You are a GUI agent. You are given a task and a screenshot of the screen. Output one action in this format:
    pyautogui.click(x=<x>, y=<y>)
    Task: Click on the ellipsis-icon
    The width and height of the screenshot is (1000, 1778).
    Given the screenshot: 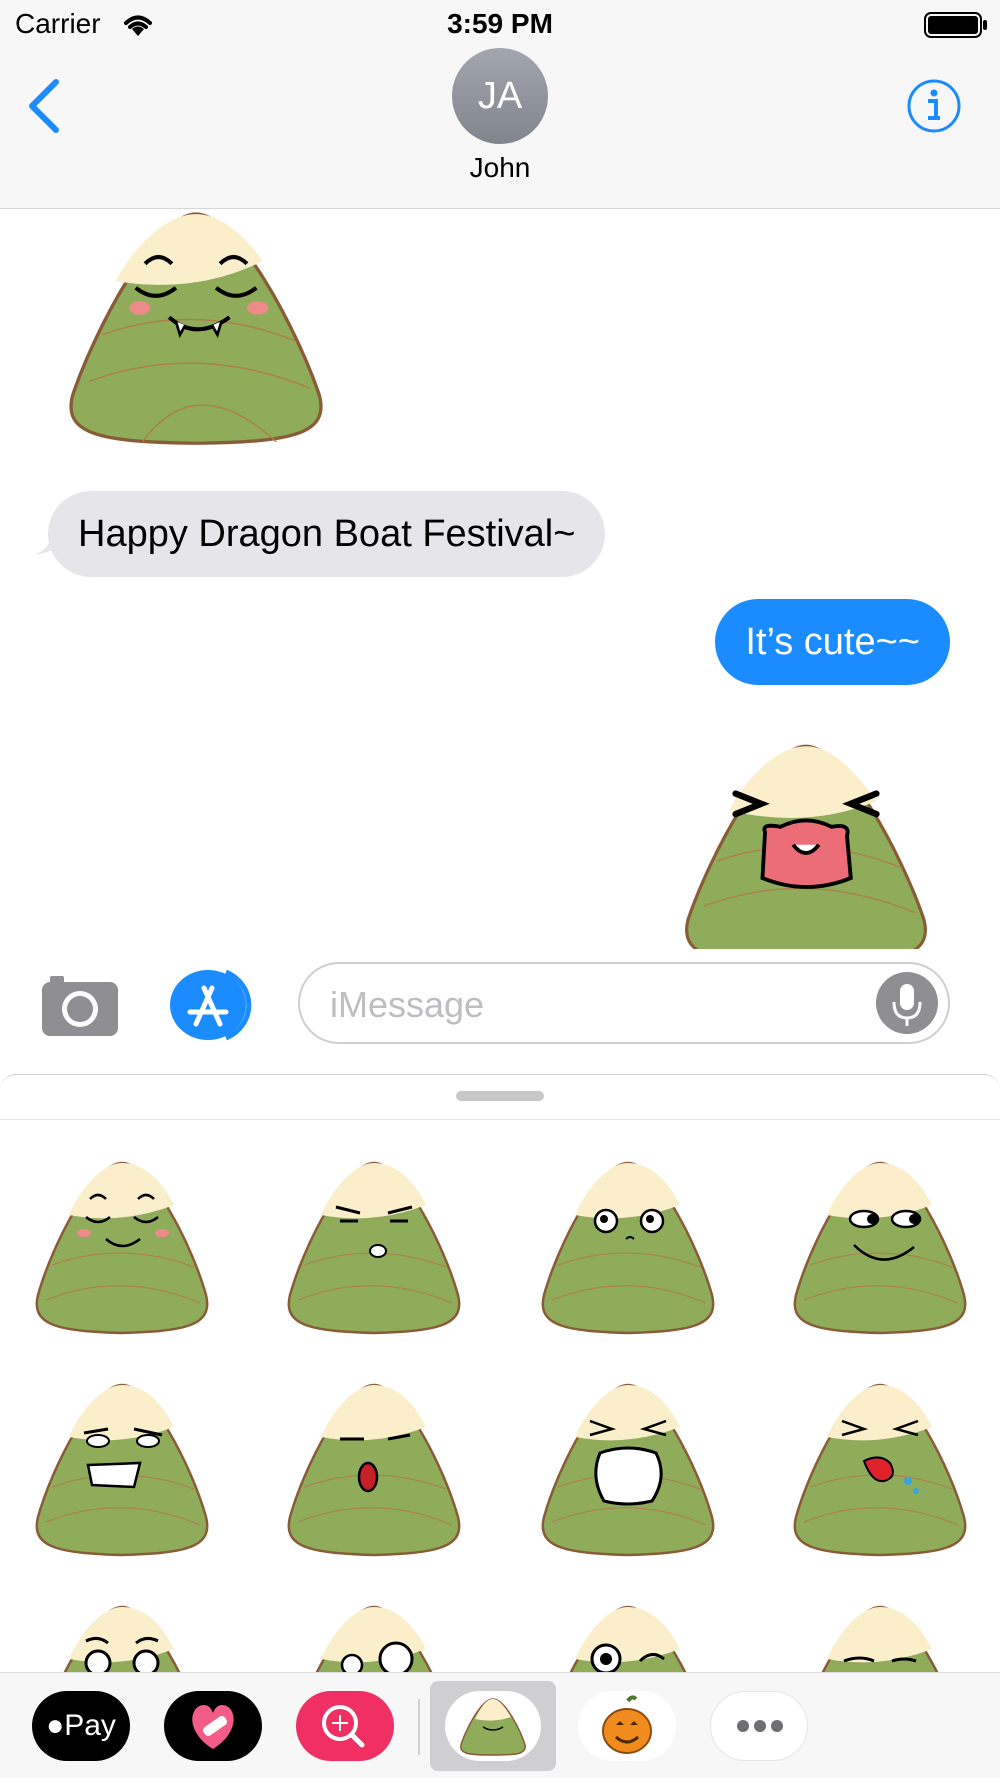 What is the action you would take?
    pyautogui.click(x=760, y=1726)
    